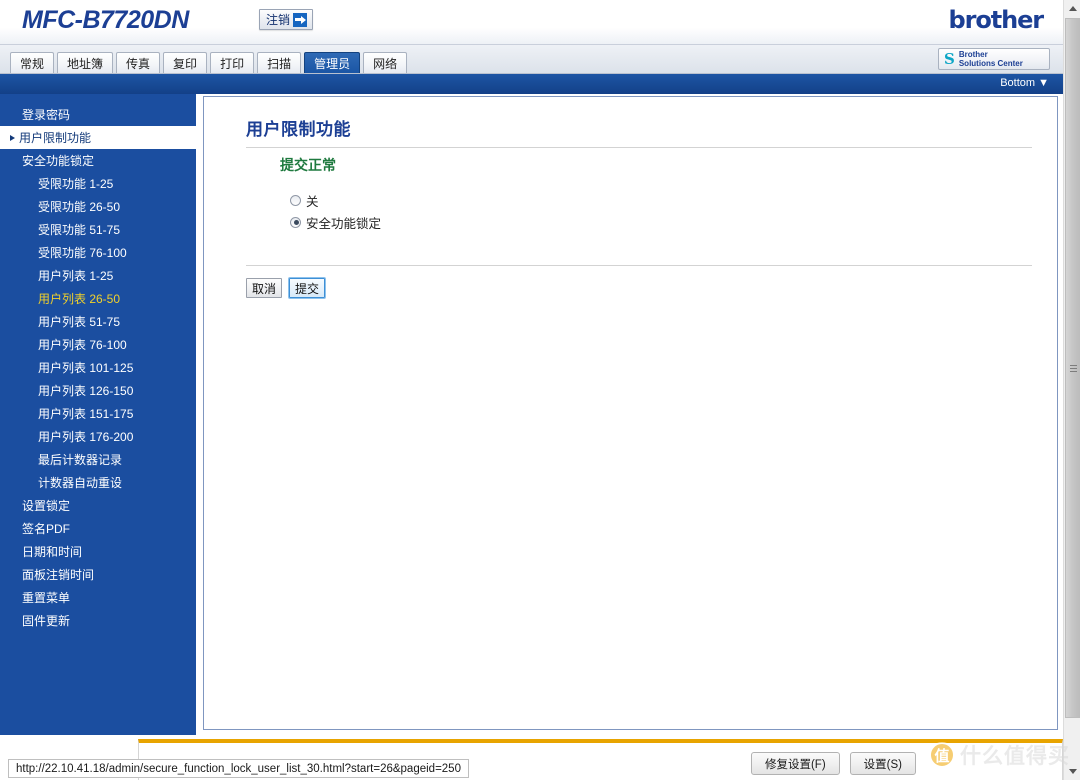 This screenshot has height=780, width=1080. Describe the element at coordinates (46, 115) in the screenshot. I see `sidebar-item-label: 登录密码` at that location.